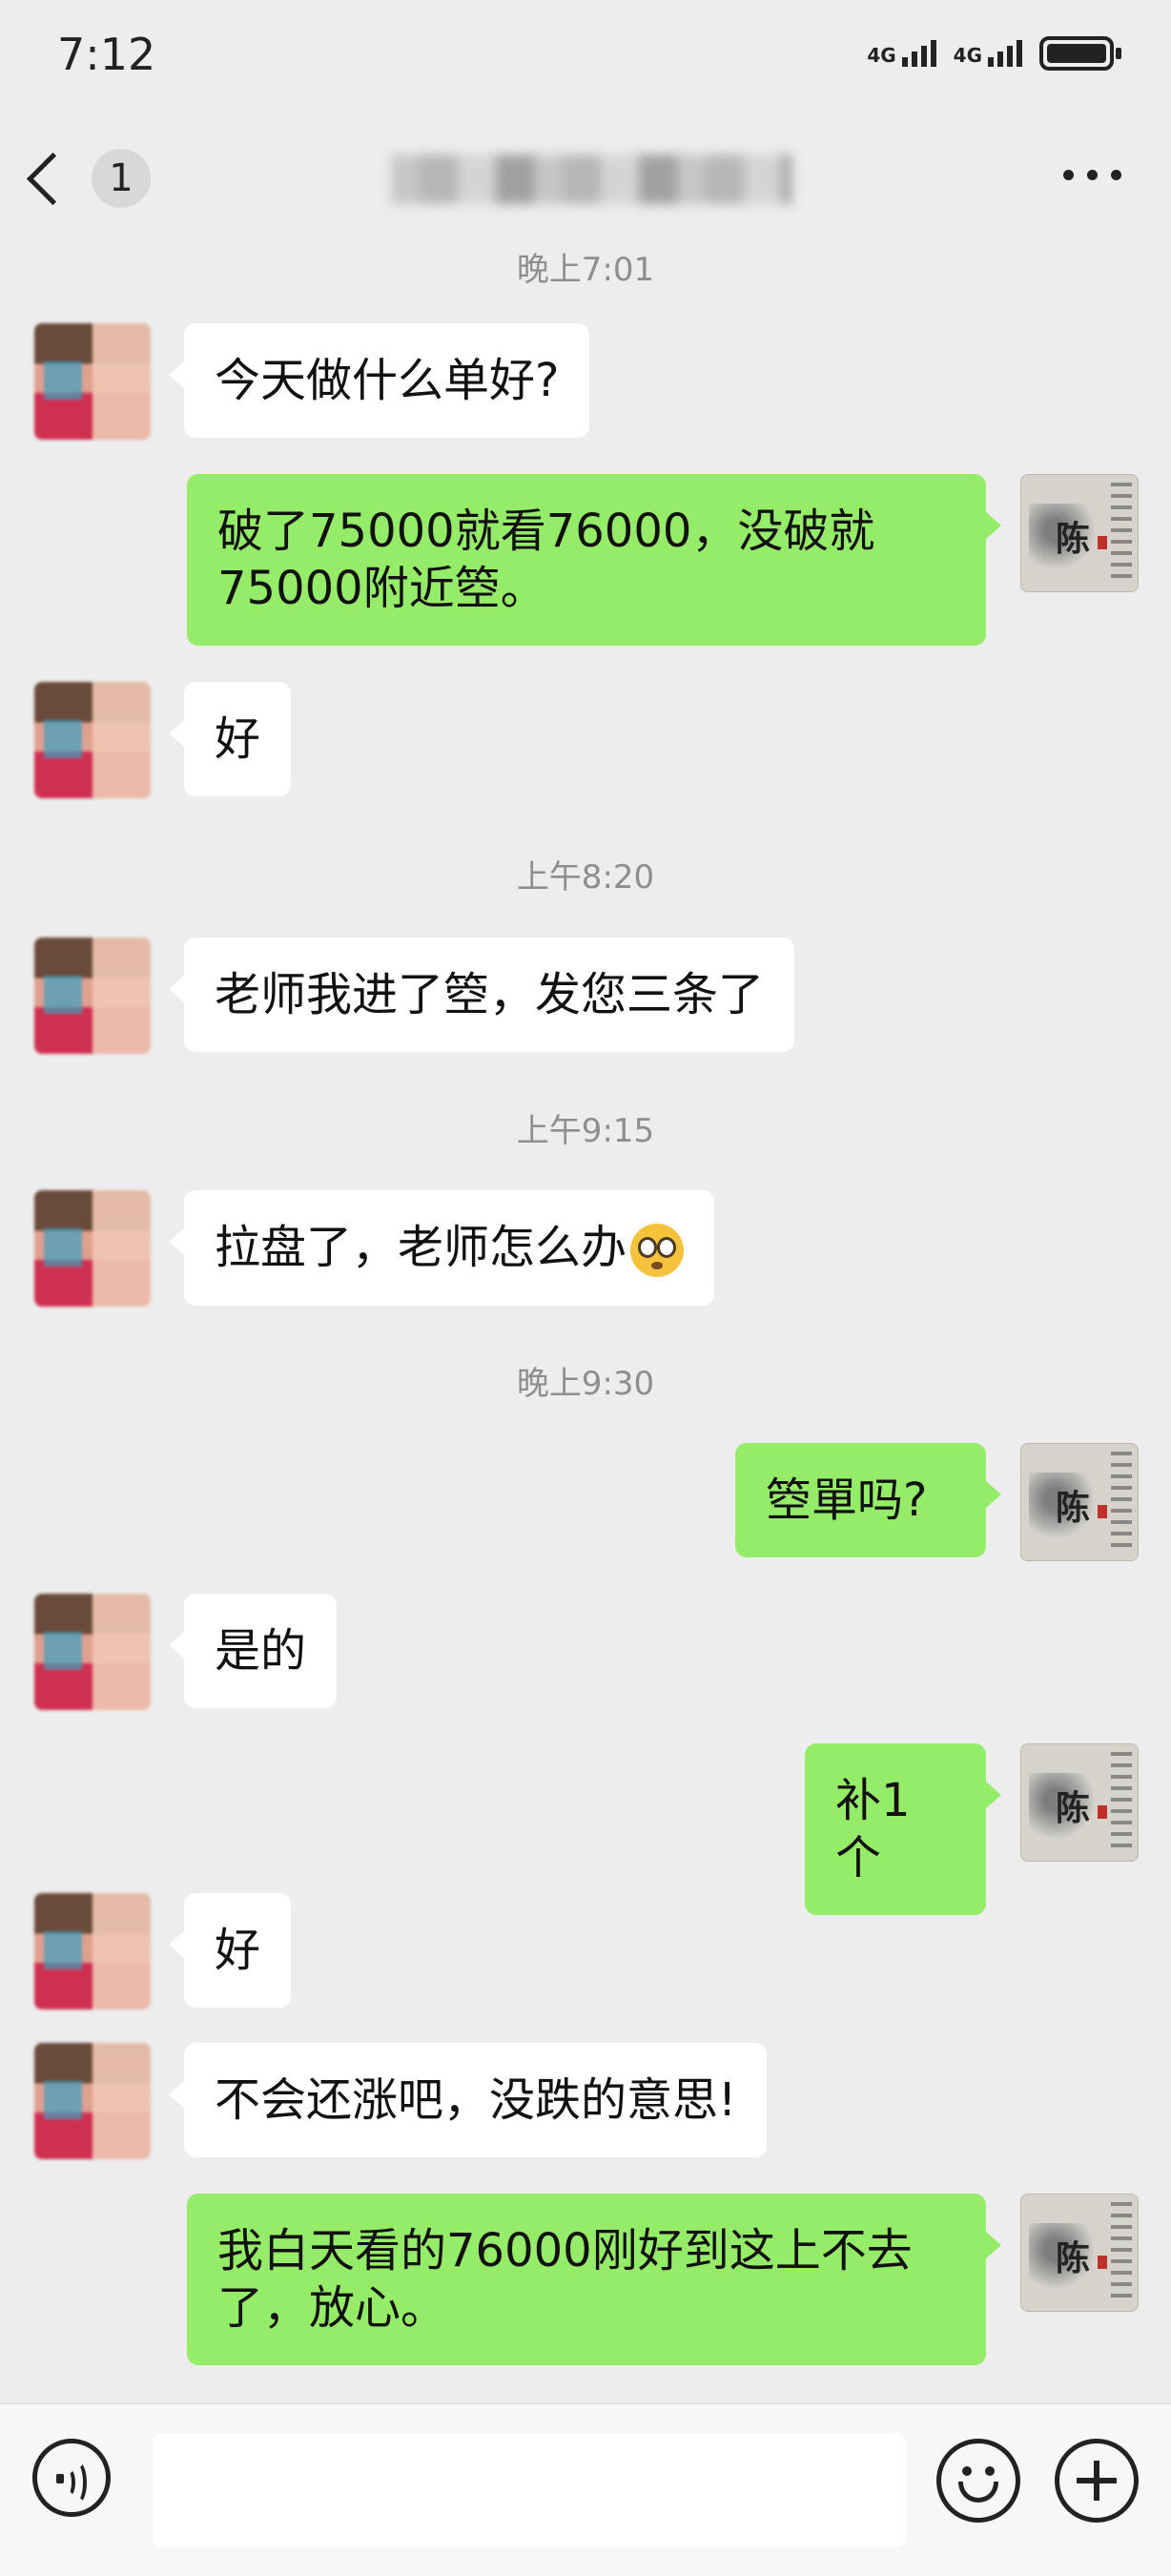 The image size is (1171, 2576). Describe the element at coordinates (121, 178) in the screenshot. I see `unread-count-badge: 1` at that location.